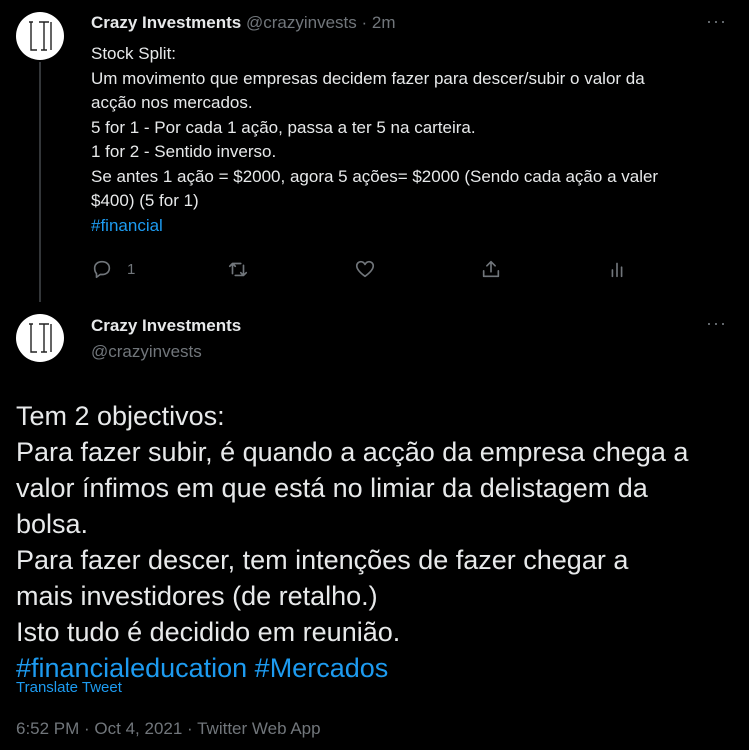 The width and height of the screenshot is (749, 750). I want to click on tweet-timestamp-source: 6:52 PM · Oct 4, 2021 · Twitter Web App, so click(168, 729).